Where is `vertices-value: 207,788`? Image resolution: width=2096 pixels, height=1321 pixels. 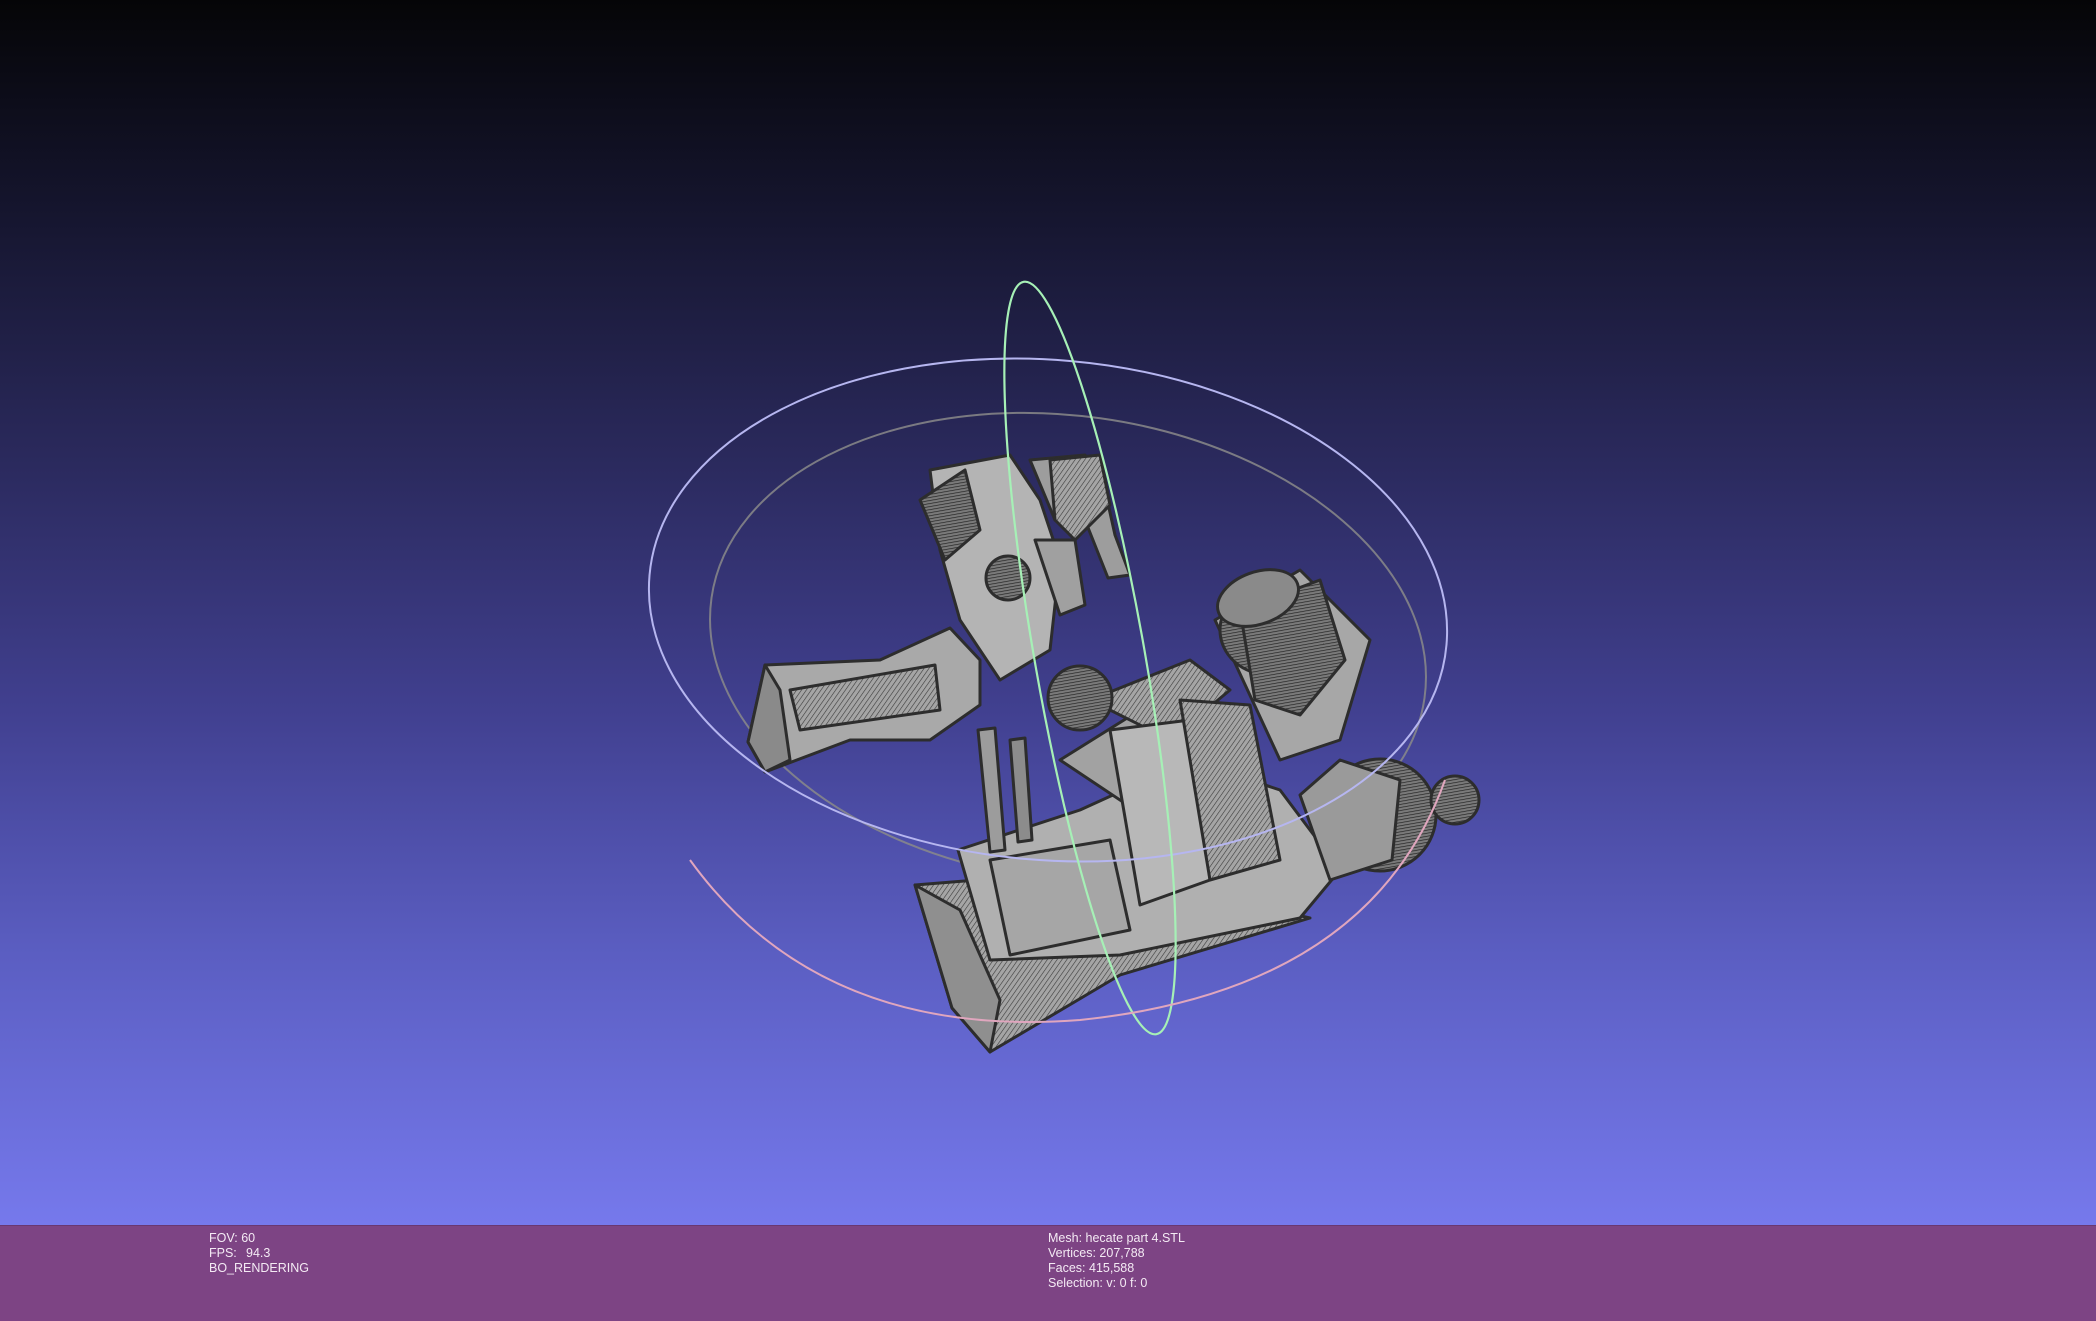
vertices-value: 207,788 is located at coordinates (1122, 1253).